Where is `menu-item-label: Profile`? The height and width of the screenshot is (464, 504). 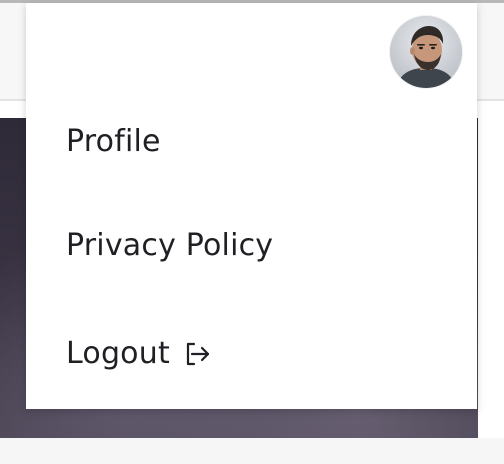 menu-item-label: Profile is located at coordinates (113, 141).